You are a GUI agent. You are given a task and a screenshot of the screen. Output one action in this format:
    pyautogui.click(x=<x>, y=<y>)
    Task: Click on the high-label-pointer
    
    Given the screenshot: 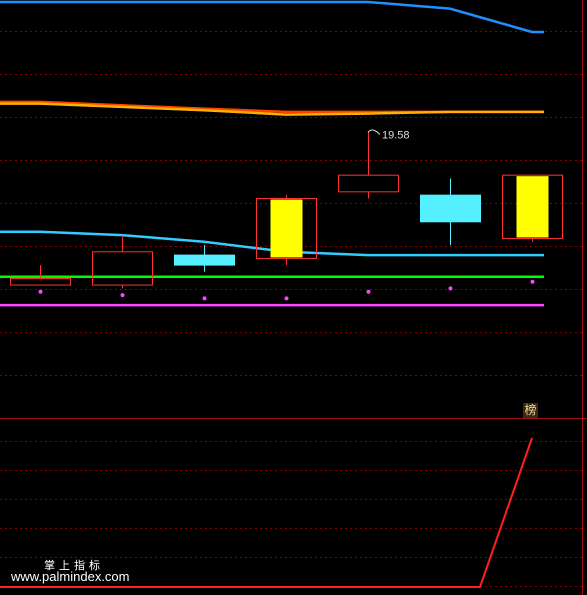 What is the action you would take?
    pyautogui.click(x=374, y=132)
    